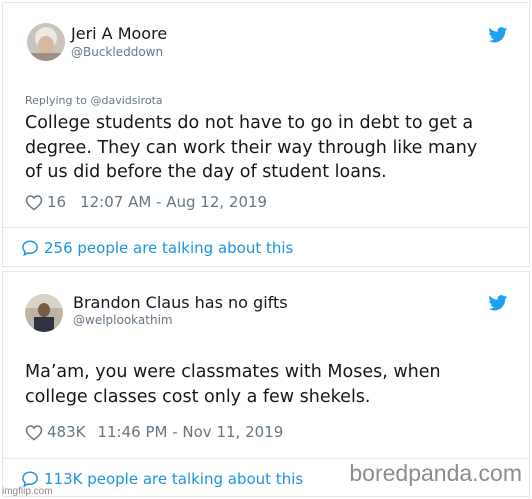 This screenshot has width=532, height=499. Describe the element at coordinates (30, 248) in the screenshot. I see `speech-bubble-icon` at that location.